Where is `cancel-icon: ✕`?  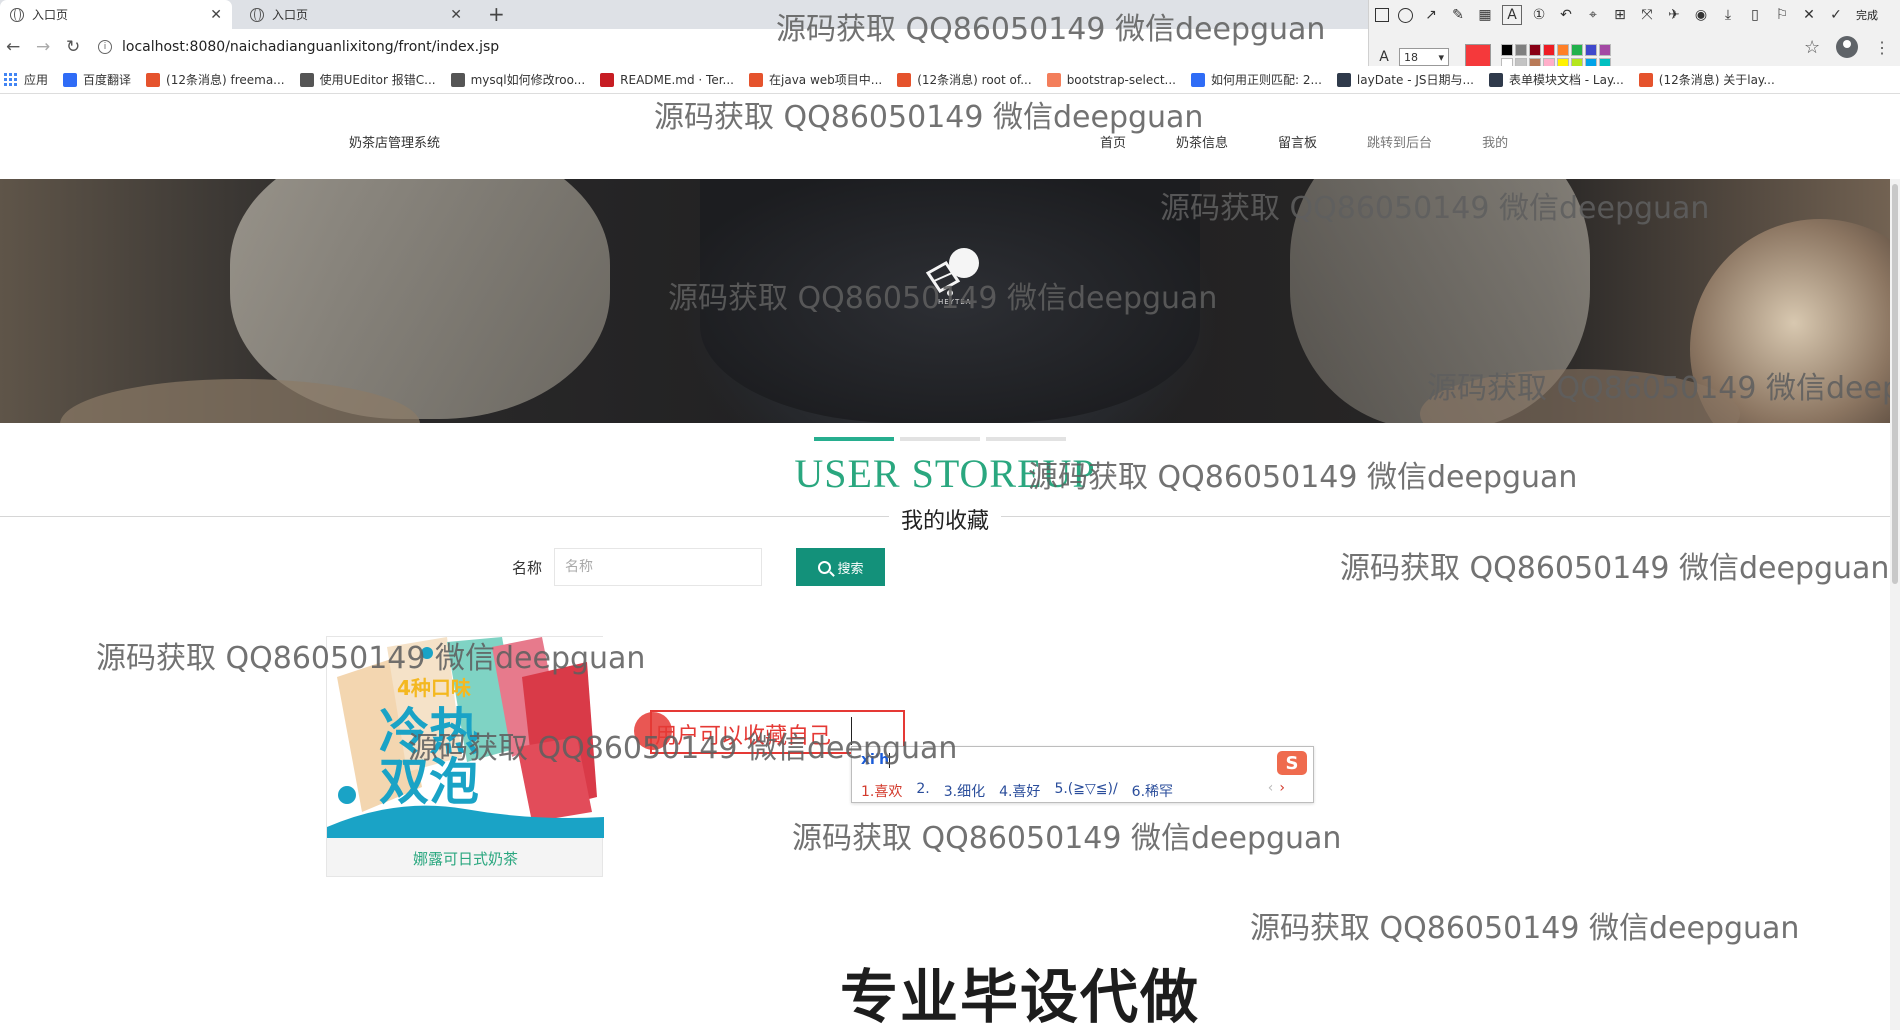
cancel-icon: ✕ is located at coordinates (1809, 15).